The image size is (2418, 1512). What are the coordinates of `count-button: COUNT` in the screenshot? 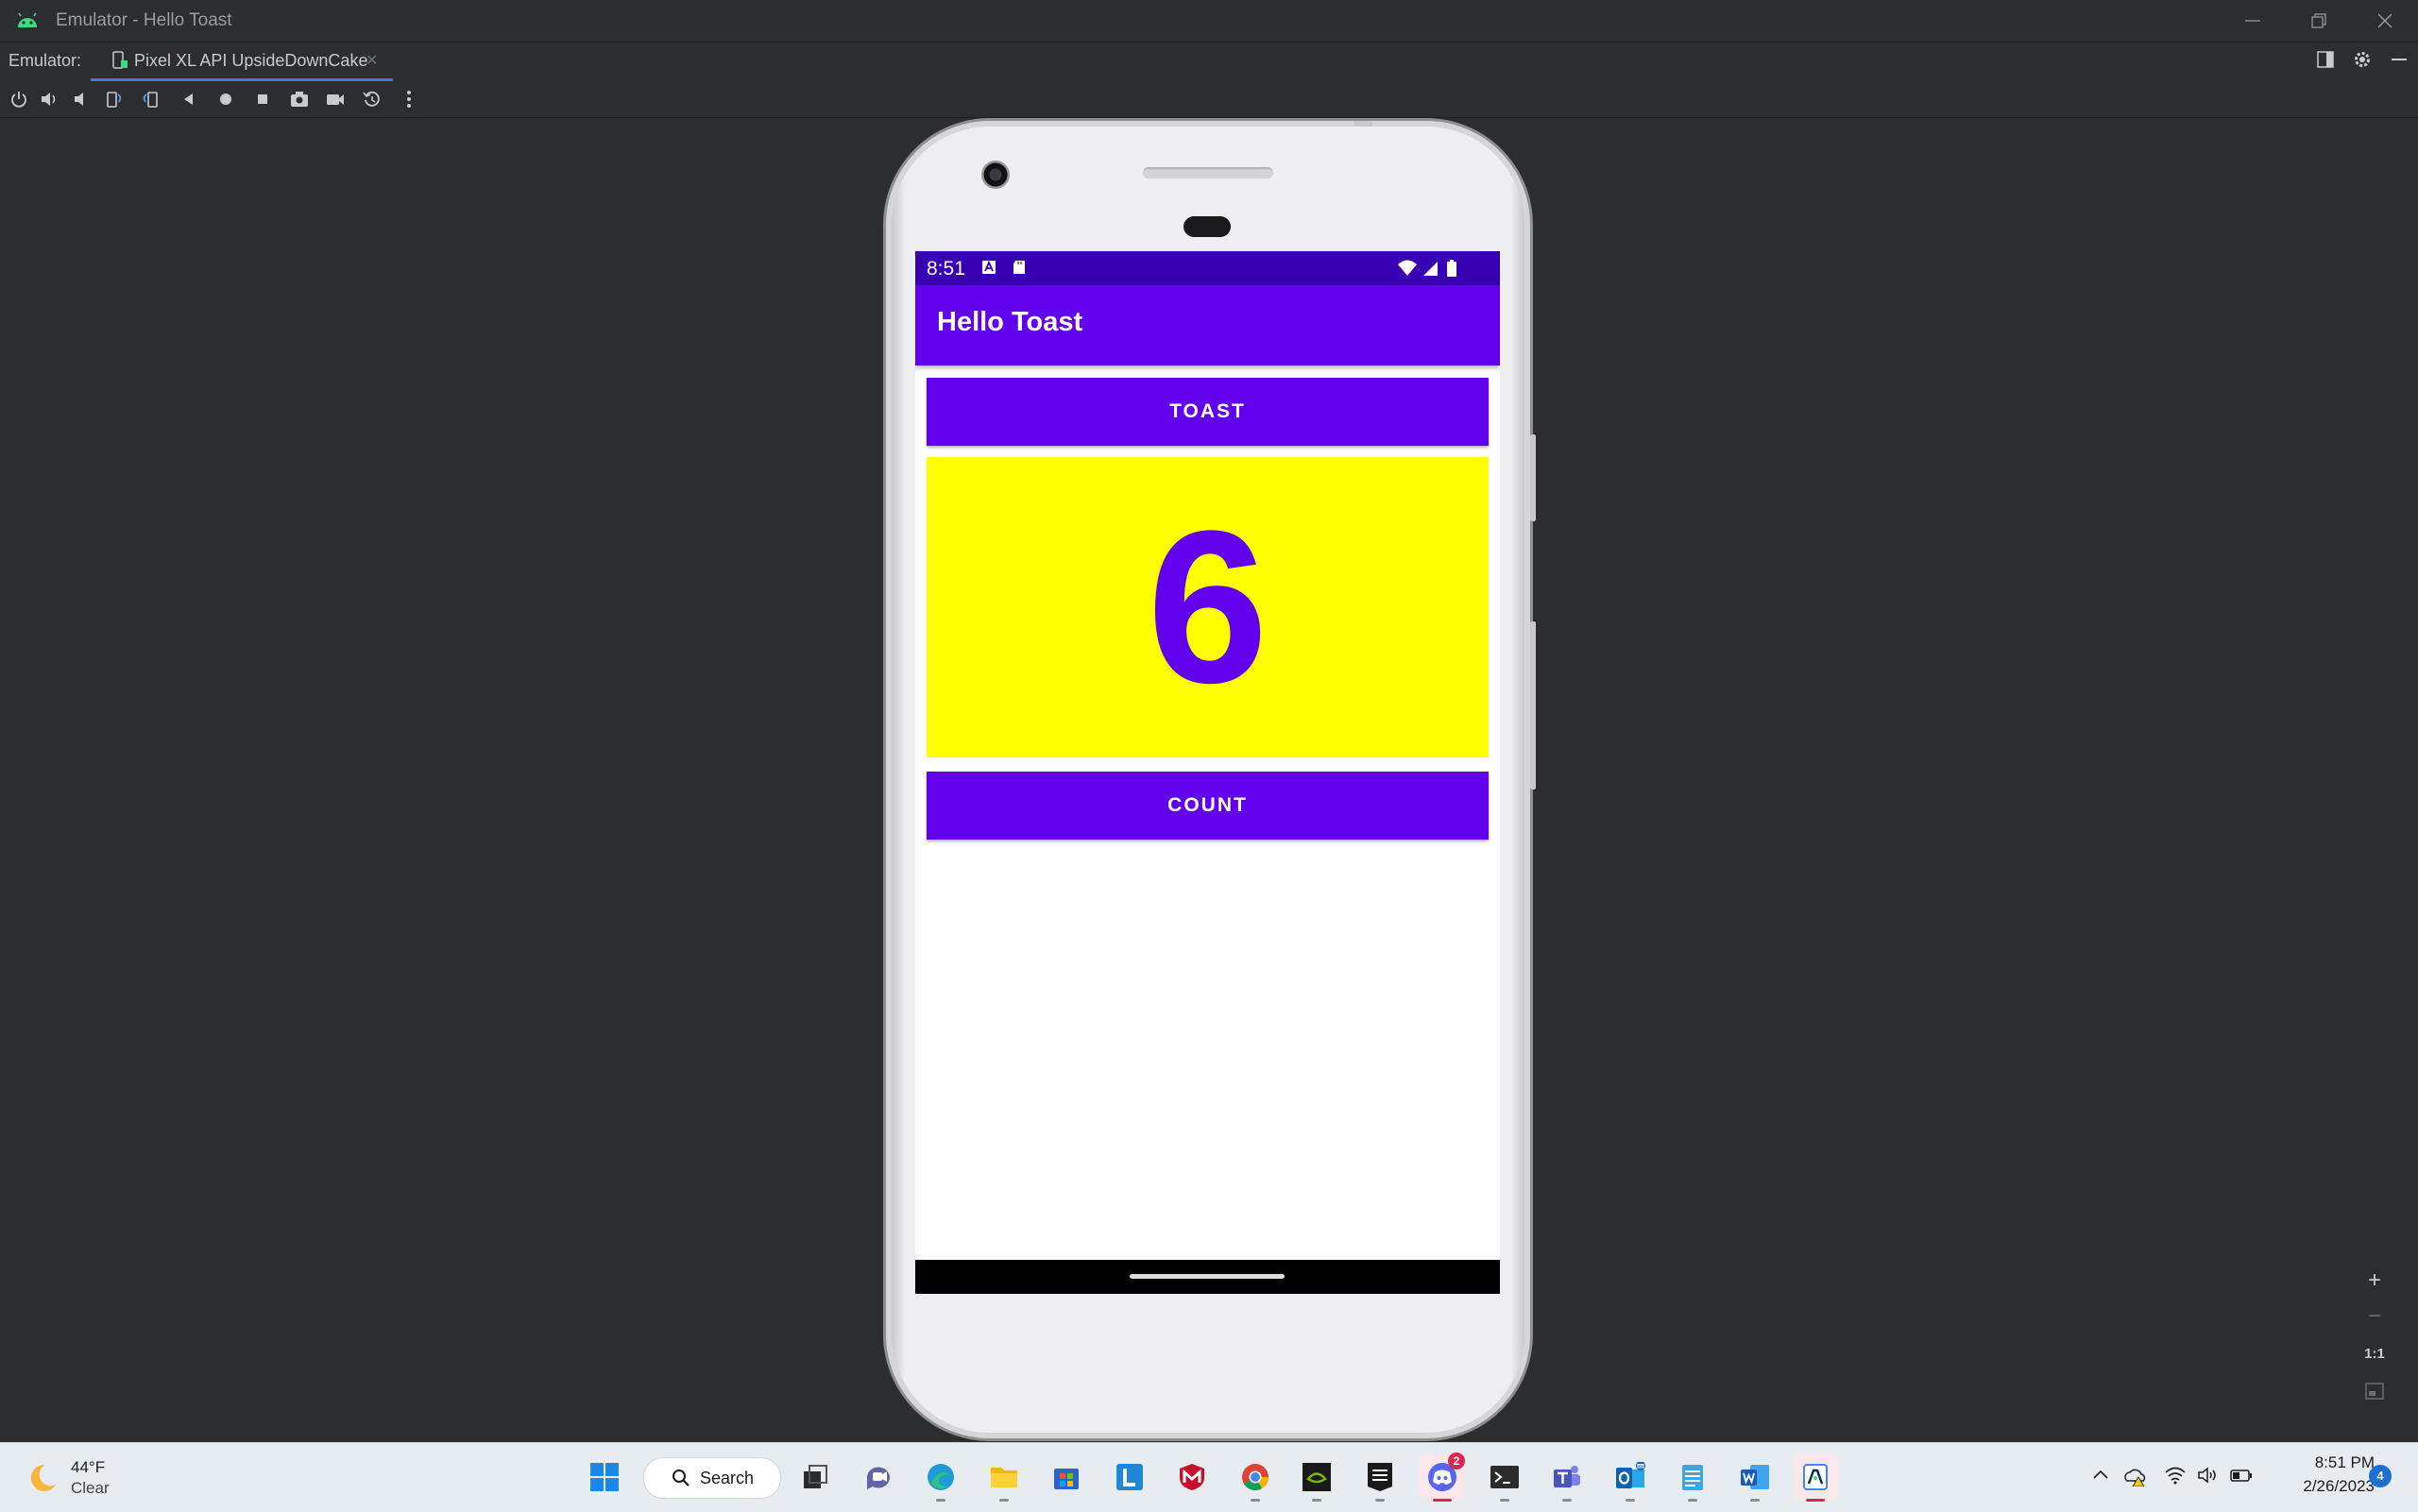 It's located at (1208, 806).